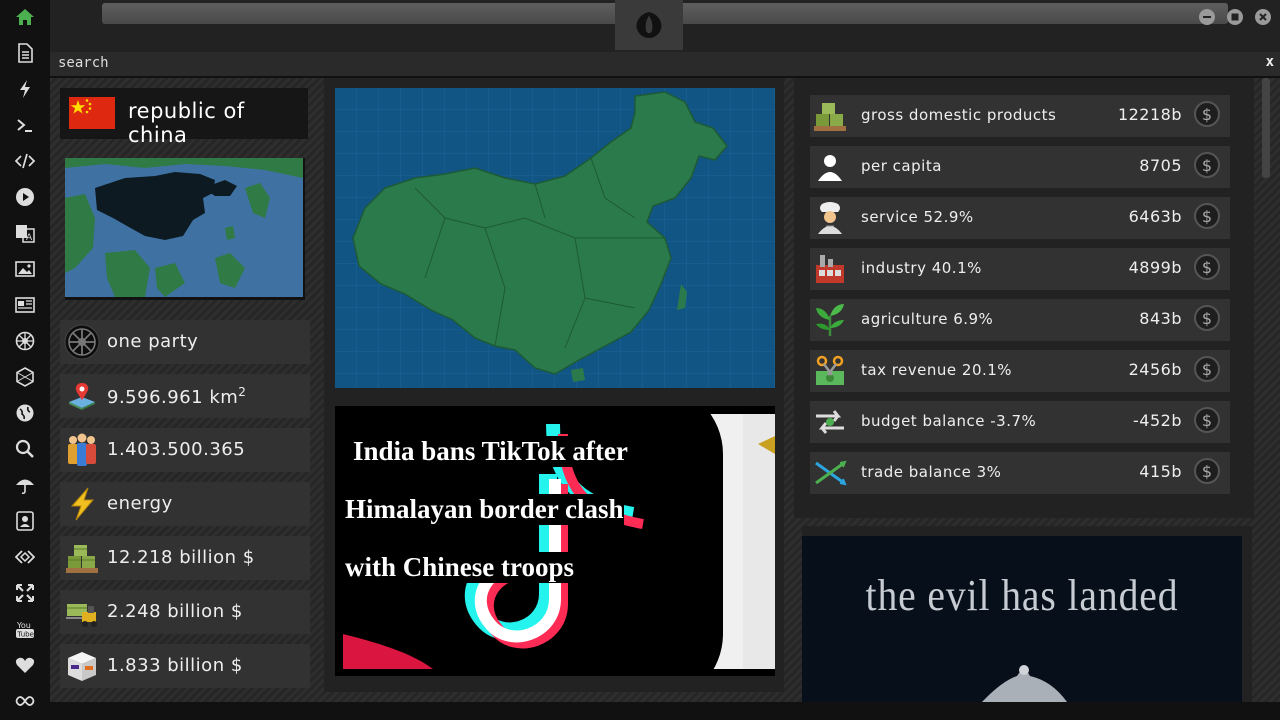 This screenshot has height=720, width=1280. Describe the element at coordinates (176, 449) in the screenshot. I see `population-value: 1.403.500.365` at that location.